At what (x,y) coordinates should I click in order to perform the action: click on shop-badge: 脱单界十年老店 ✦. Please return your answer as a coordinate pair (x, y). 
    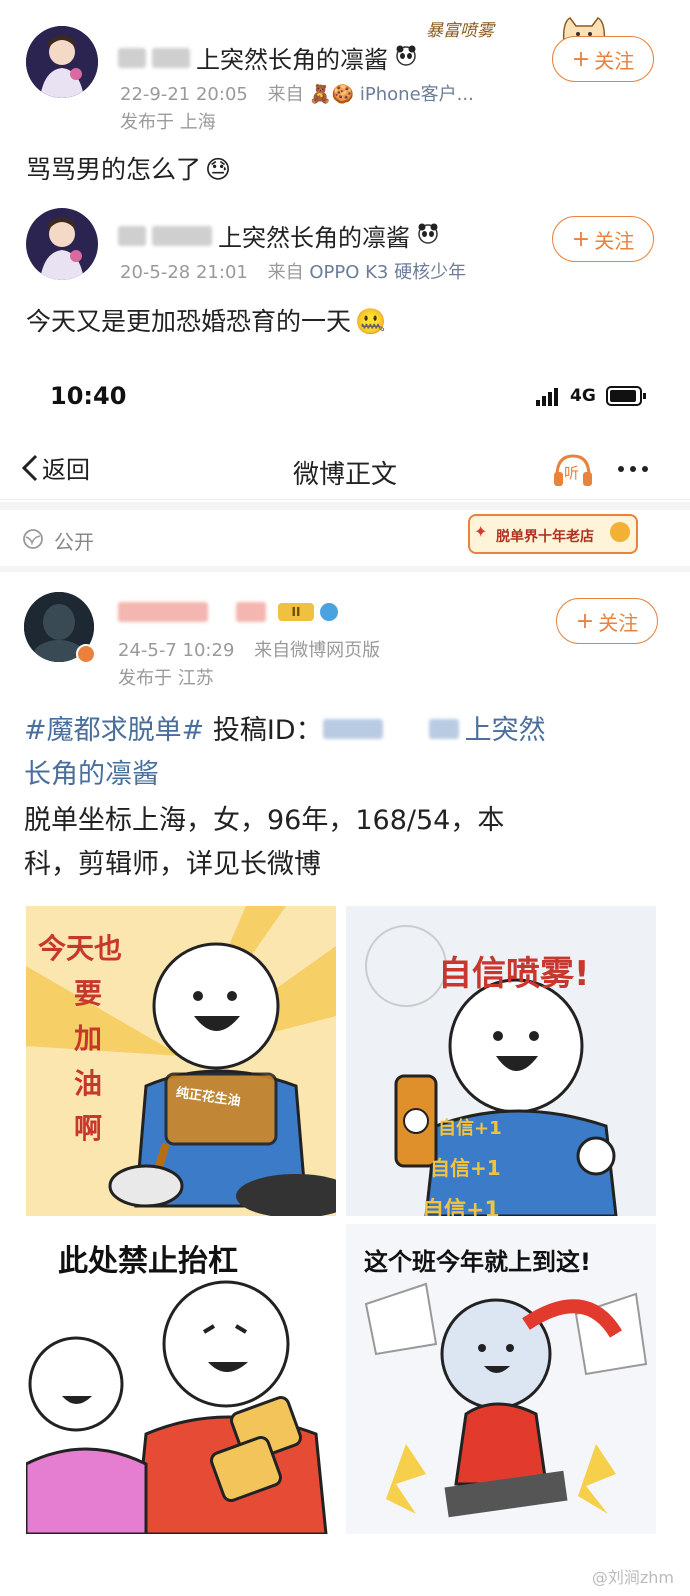
    Looking at the image, I should click on (553, 534).